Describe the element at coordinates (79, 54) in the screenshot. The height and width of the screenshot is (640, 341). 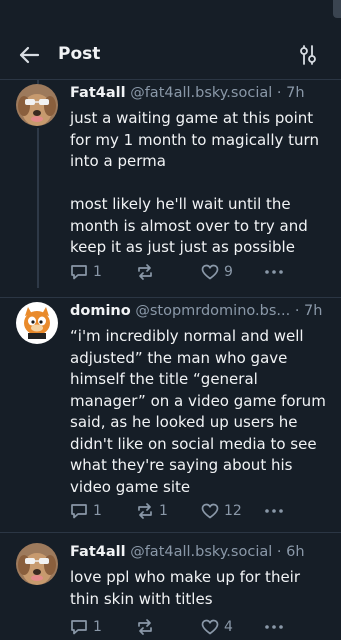
I see `page-title: Post` at that location.